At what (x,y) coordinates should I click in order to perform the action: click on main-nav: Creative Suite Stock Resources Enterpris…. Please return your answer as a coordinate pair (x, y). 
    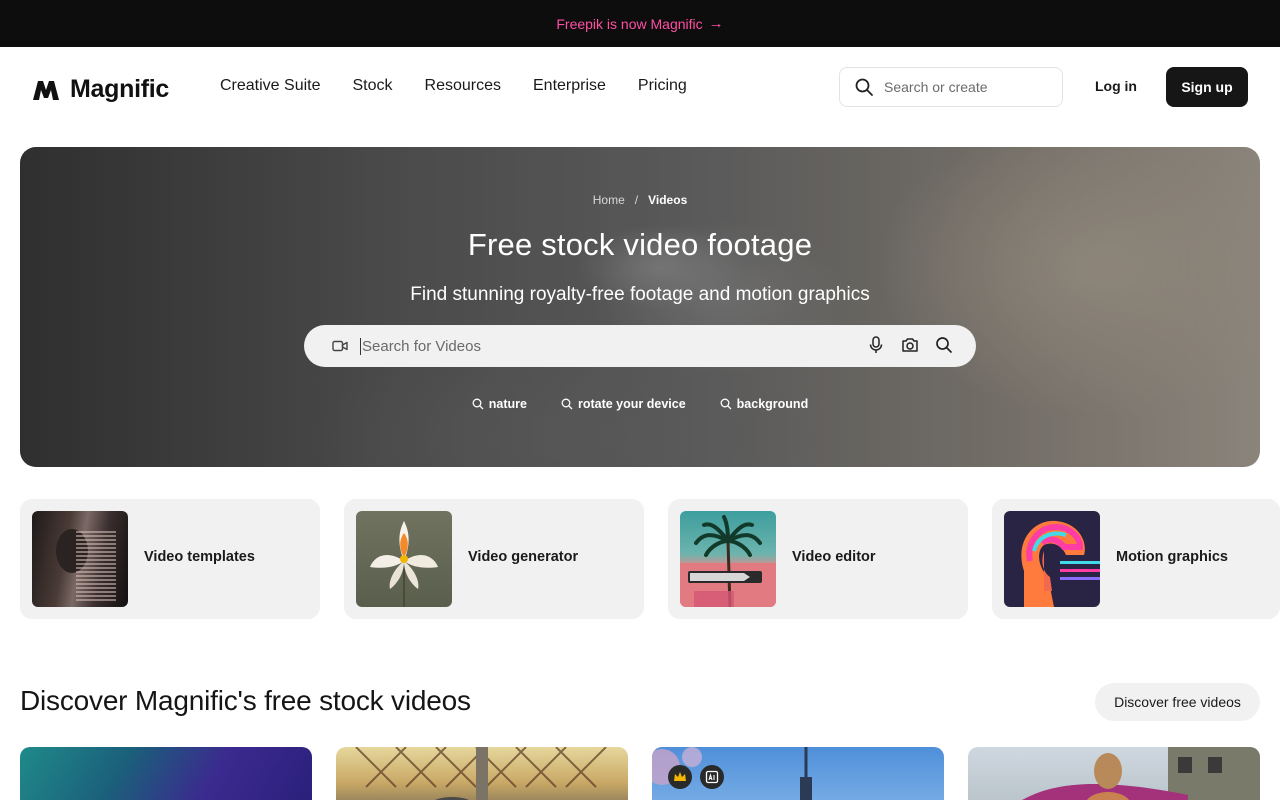
    Looking at the image, I should click on (453, 86).